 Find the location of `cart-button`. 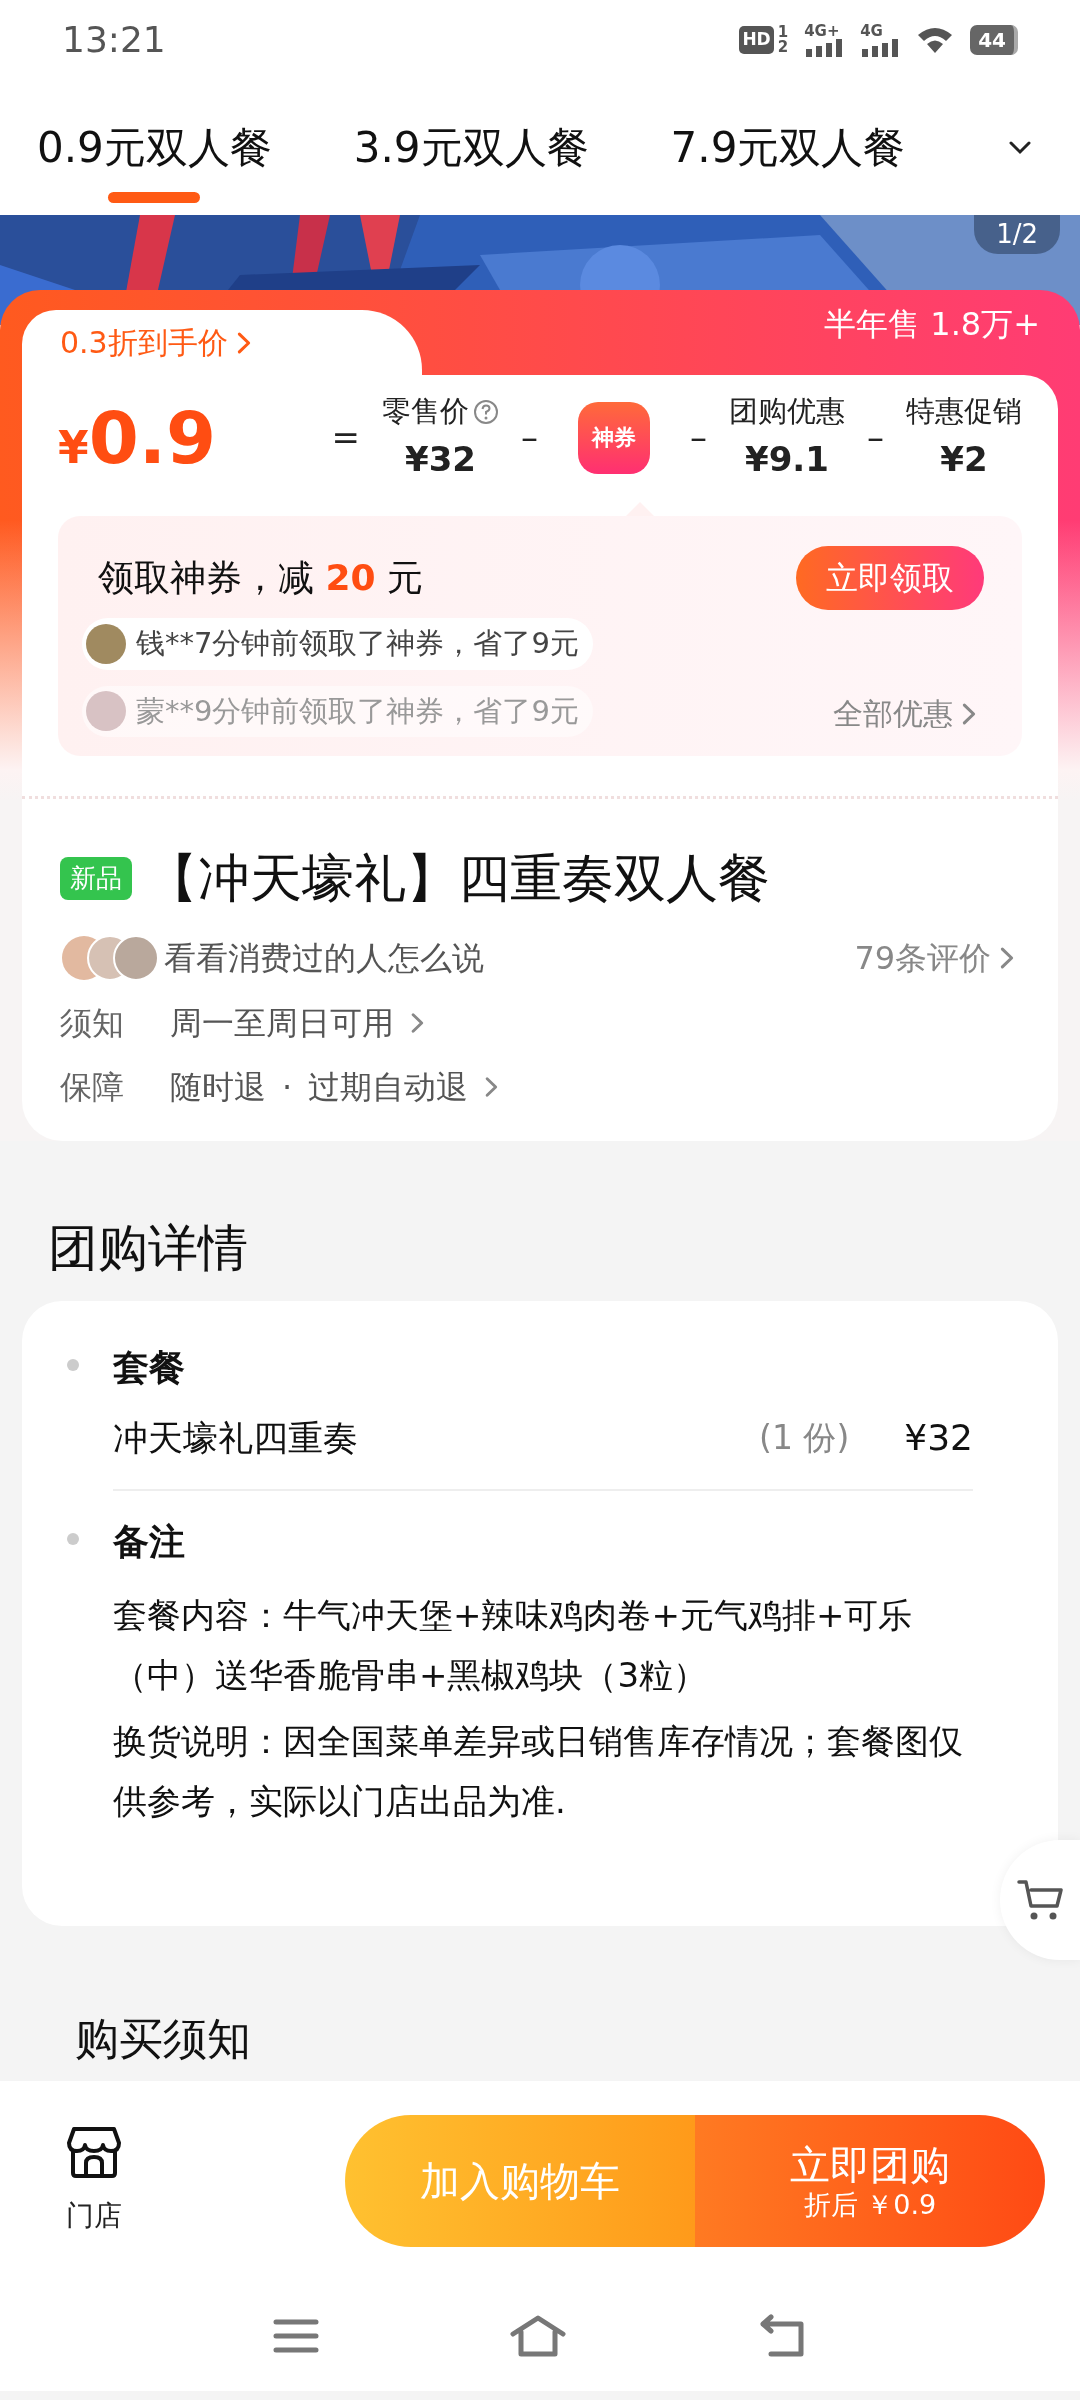

cart-button is located at coordinates (1040, 1900).